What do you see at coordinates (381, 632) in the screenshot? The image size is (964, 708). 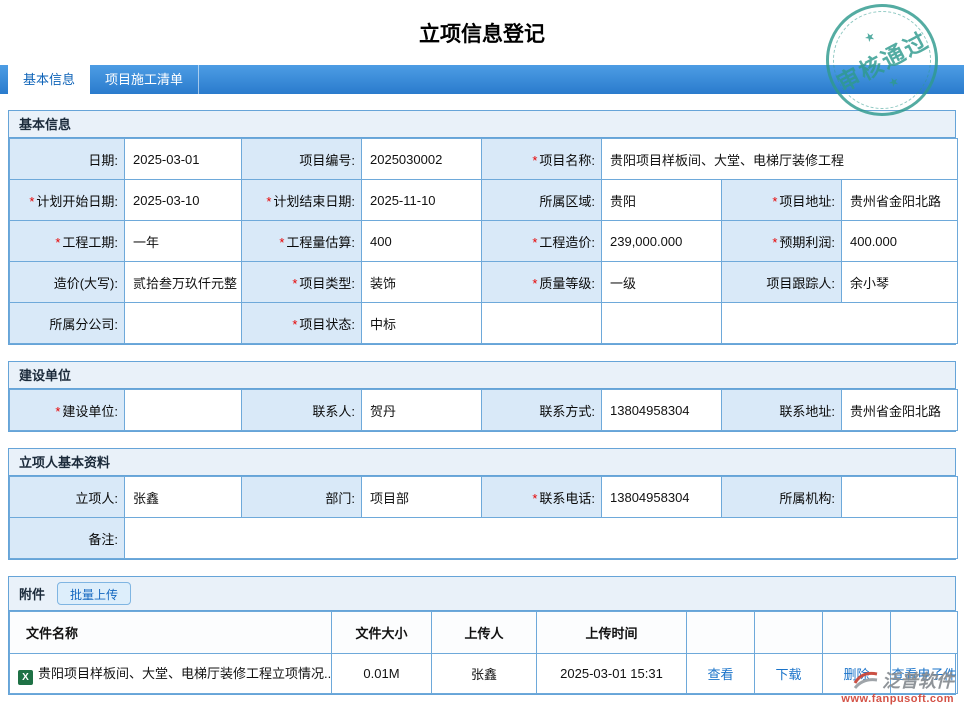 I see `column-file-size: 文件大小` at bounding box center [381, 632].